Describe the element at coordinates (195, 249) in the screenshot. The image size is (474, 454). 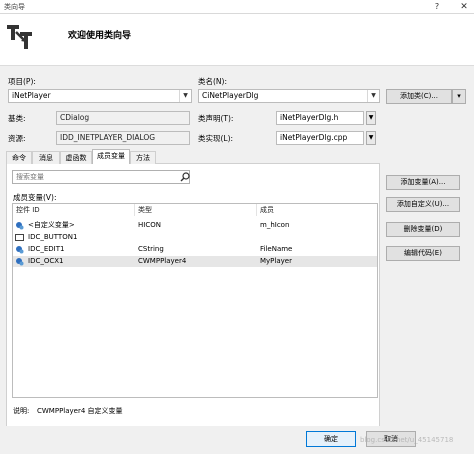
I see `list-row-edit1: IDC_EDIT1 CString FileName` at that location.